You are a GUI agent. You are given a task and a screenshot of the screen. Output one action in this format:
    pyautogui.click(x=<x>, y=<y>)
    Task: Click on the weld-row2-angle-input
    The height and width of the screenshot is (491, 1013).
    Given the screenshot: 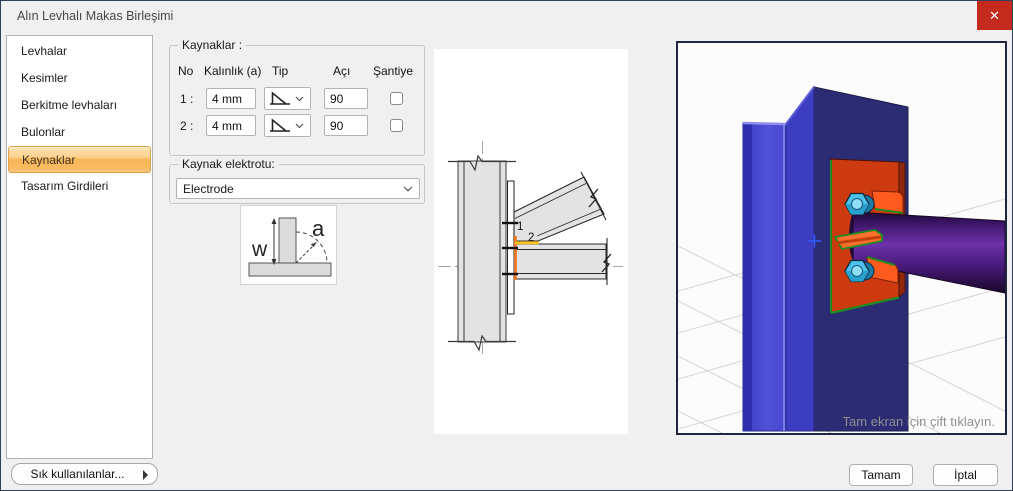 What is the action you would take?
    pyautogui.click(x=346, y=125)
    